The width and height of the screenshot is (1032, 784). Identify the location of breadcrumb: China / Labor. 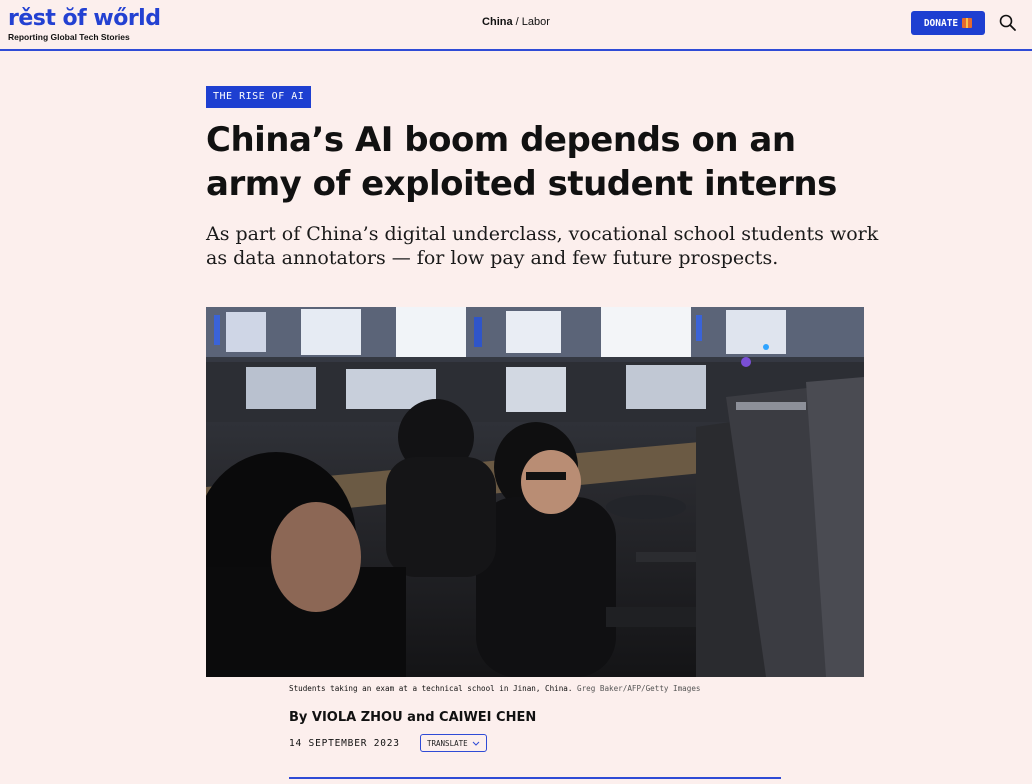
(516, 22).